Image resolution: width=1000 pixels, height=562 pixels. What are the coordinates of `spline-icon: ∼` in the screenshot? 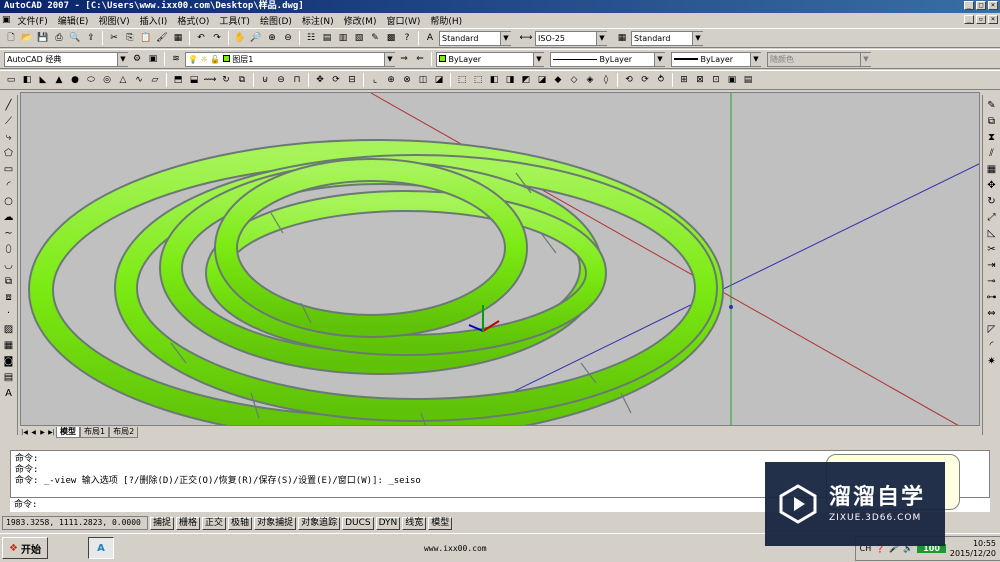 It's located at (9, 234).